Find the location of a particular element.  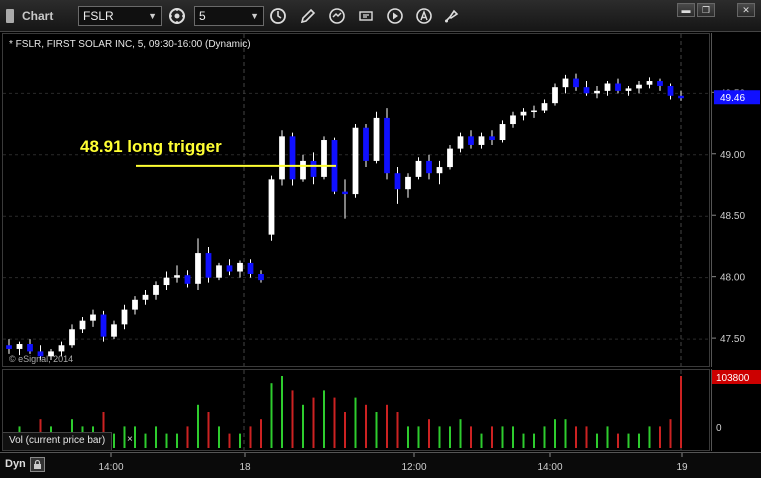

volume-axis: 103800 0 is located at coordinates (736, 410).